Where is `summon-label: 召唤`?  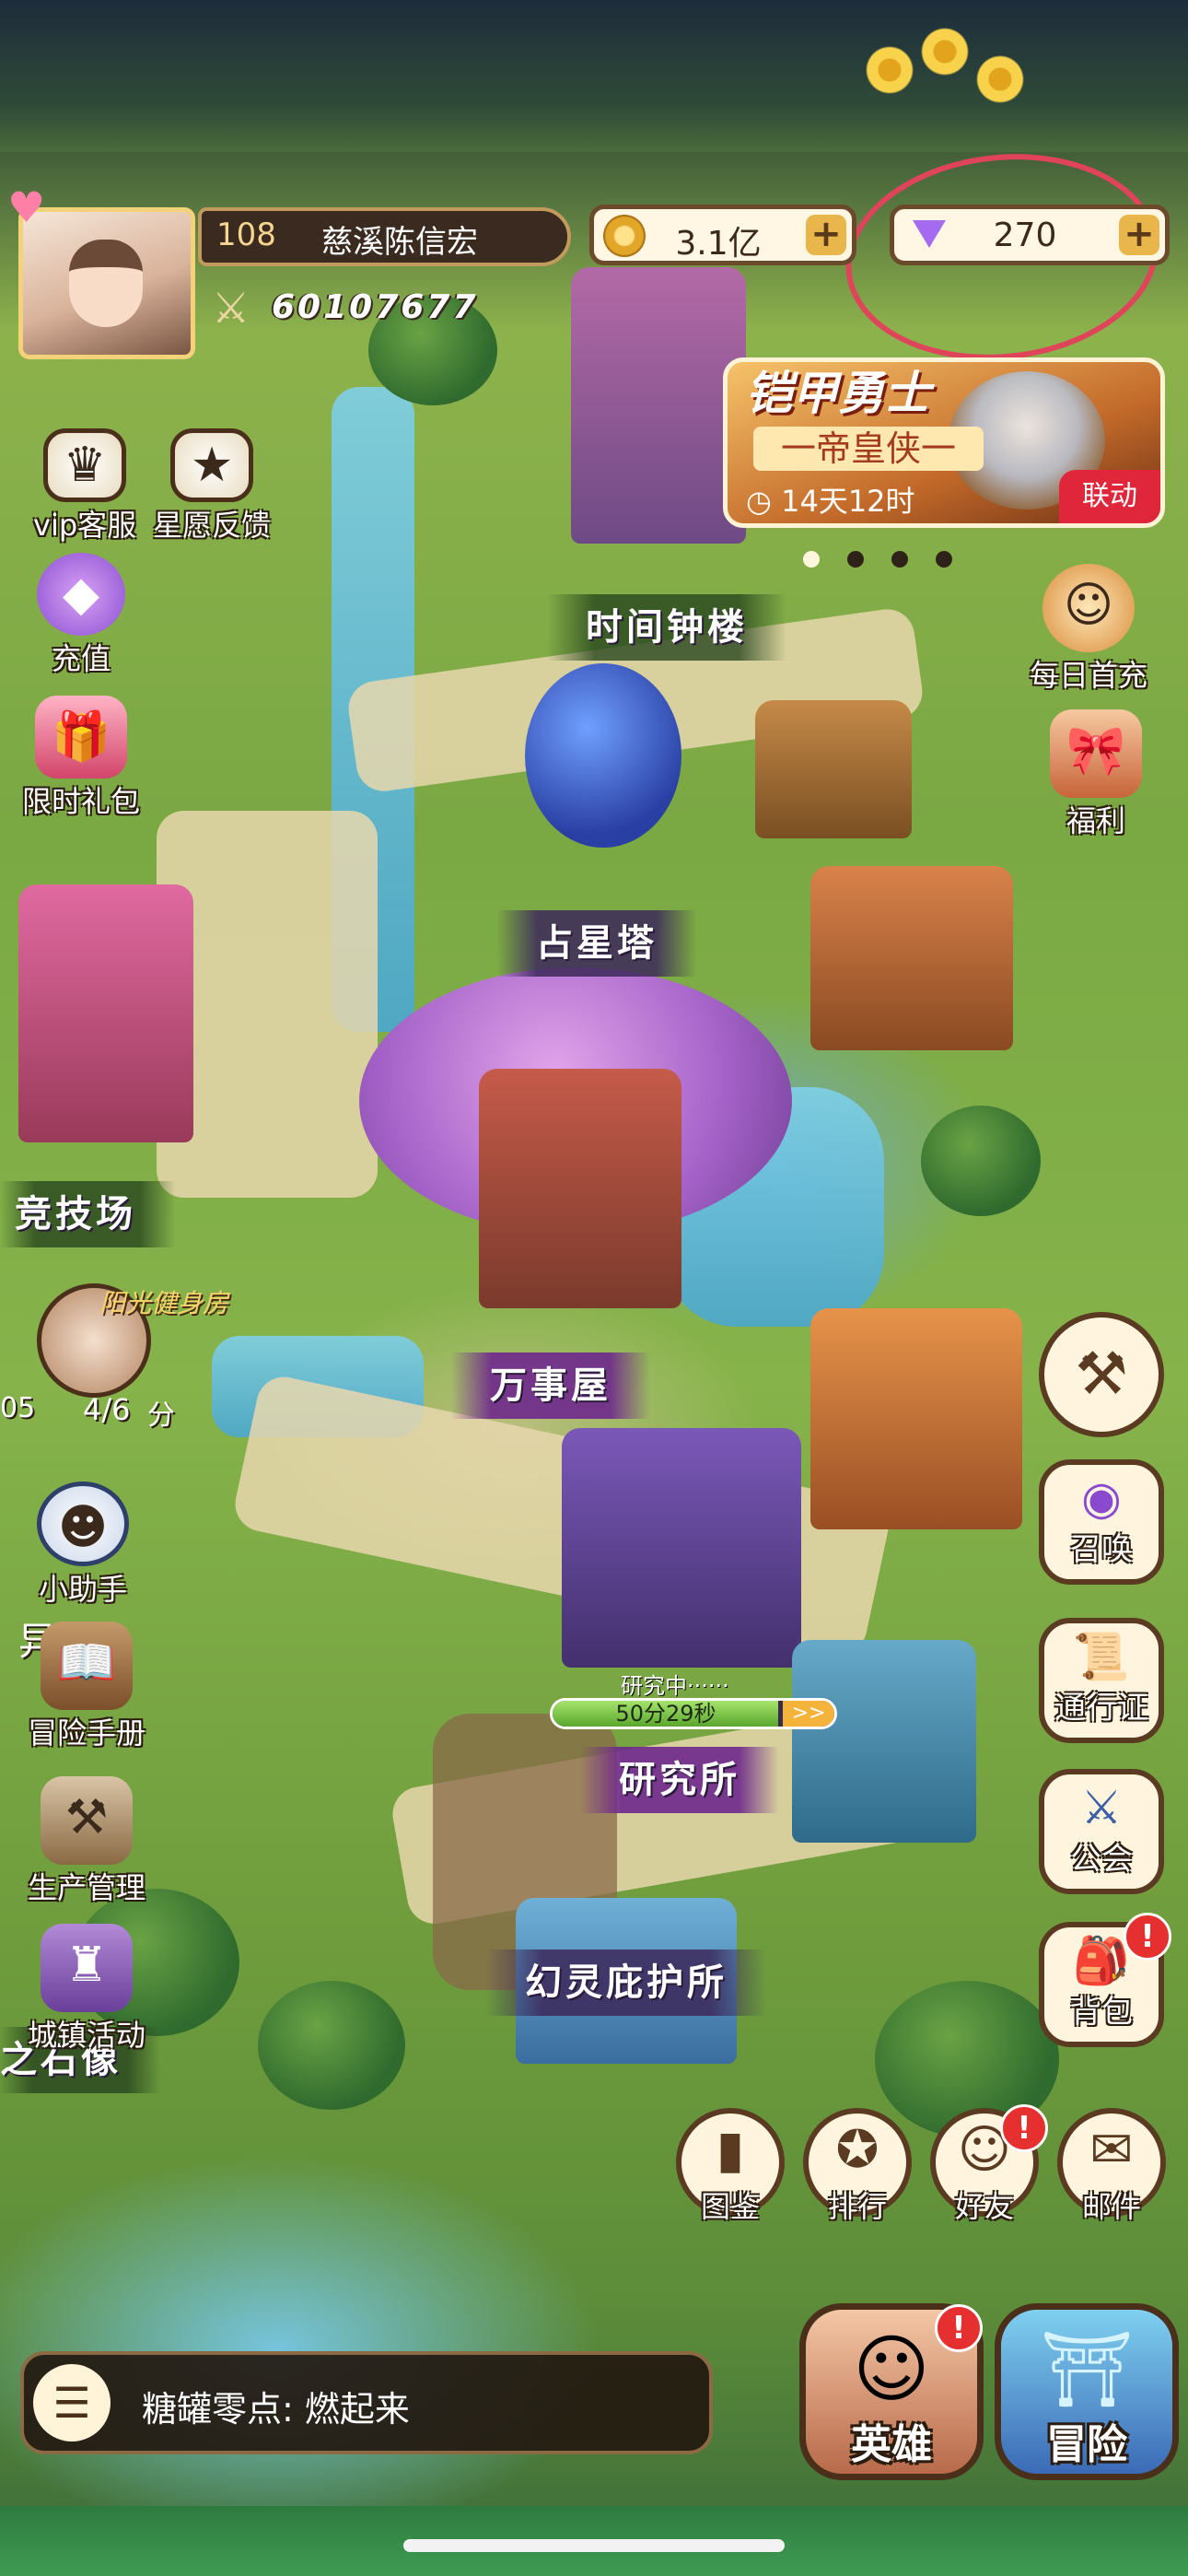
summon-label: 召唤 is located at coordinates (1101, 1549).